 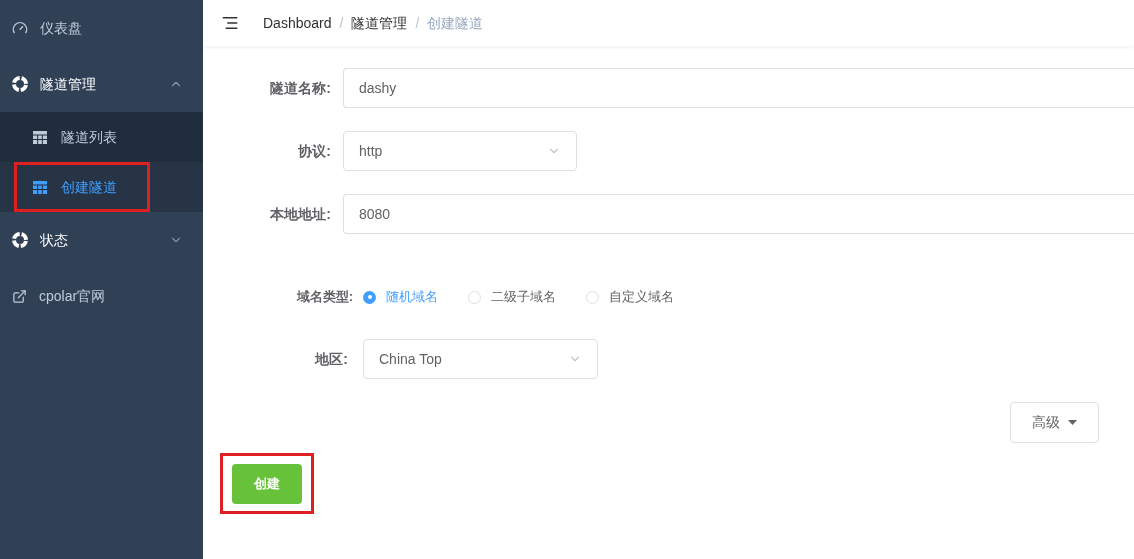 What do you see at coordinates (379, 23) in the screenshot?
I see `breadcrumb-item: 隧道管理` at bounding box center [379, 23].